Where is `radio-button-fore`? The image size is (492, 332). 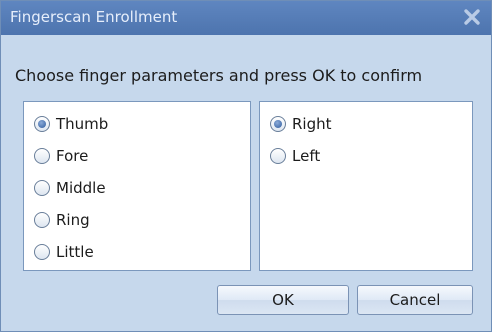
radio-button-fore is located at coordinates (42, 156).